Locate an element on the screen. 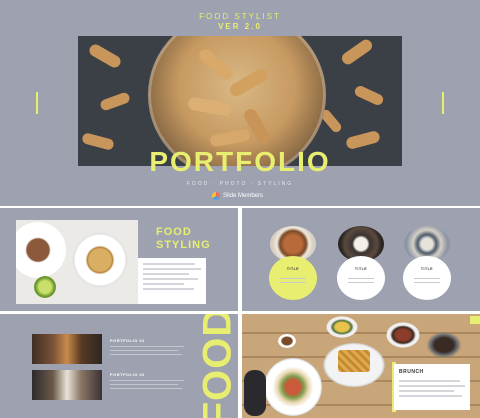 Image resolution: width=480 pixels, height=418 pixels. slide-food-styling: FOOD STYLING is located at coordinates (119, 259).